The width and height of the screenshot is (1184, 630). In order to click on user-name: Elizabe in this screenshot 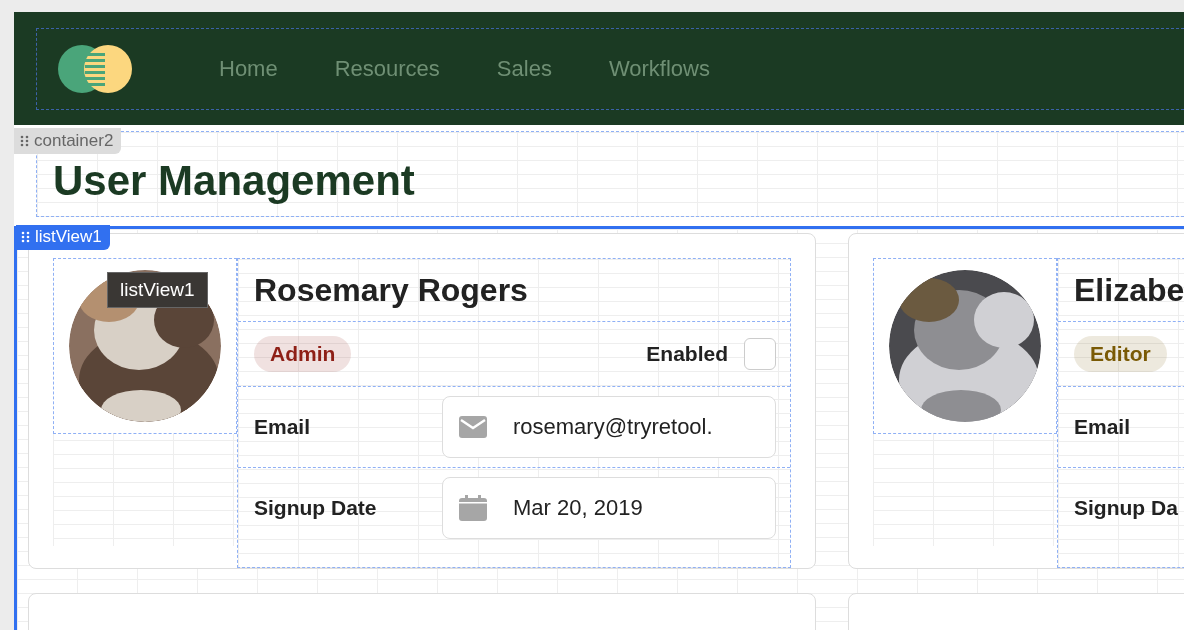, I will do `click(1128, 290)`.